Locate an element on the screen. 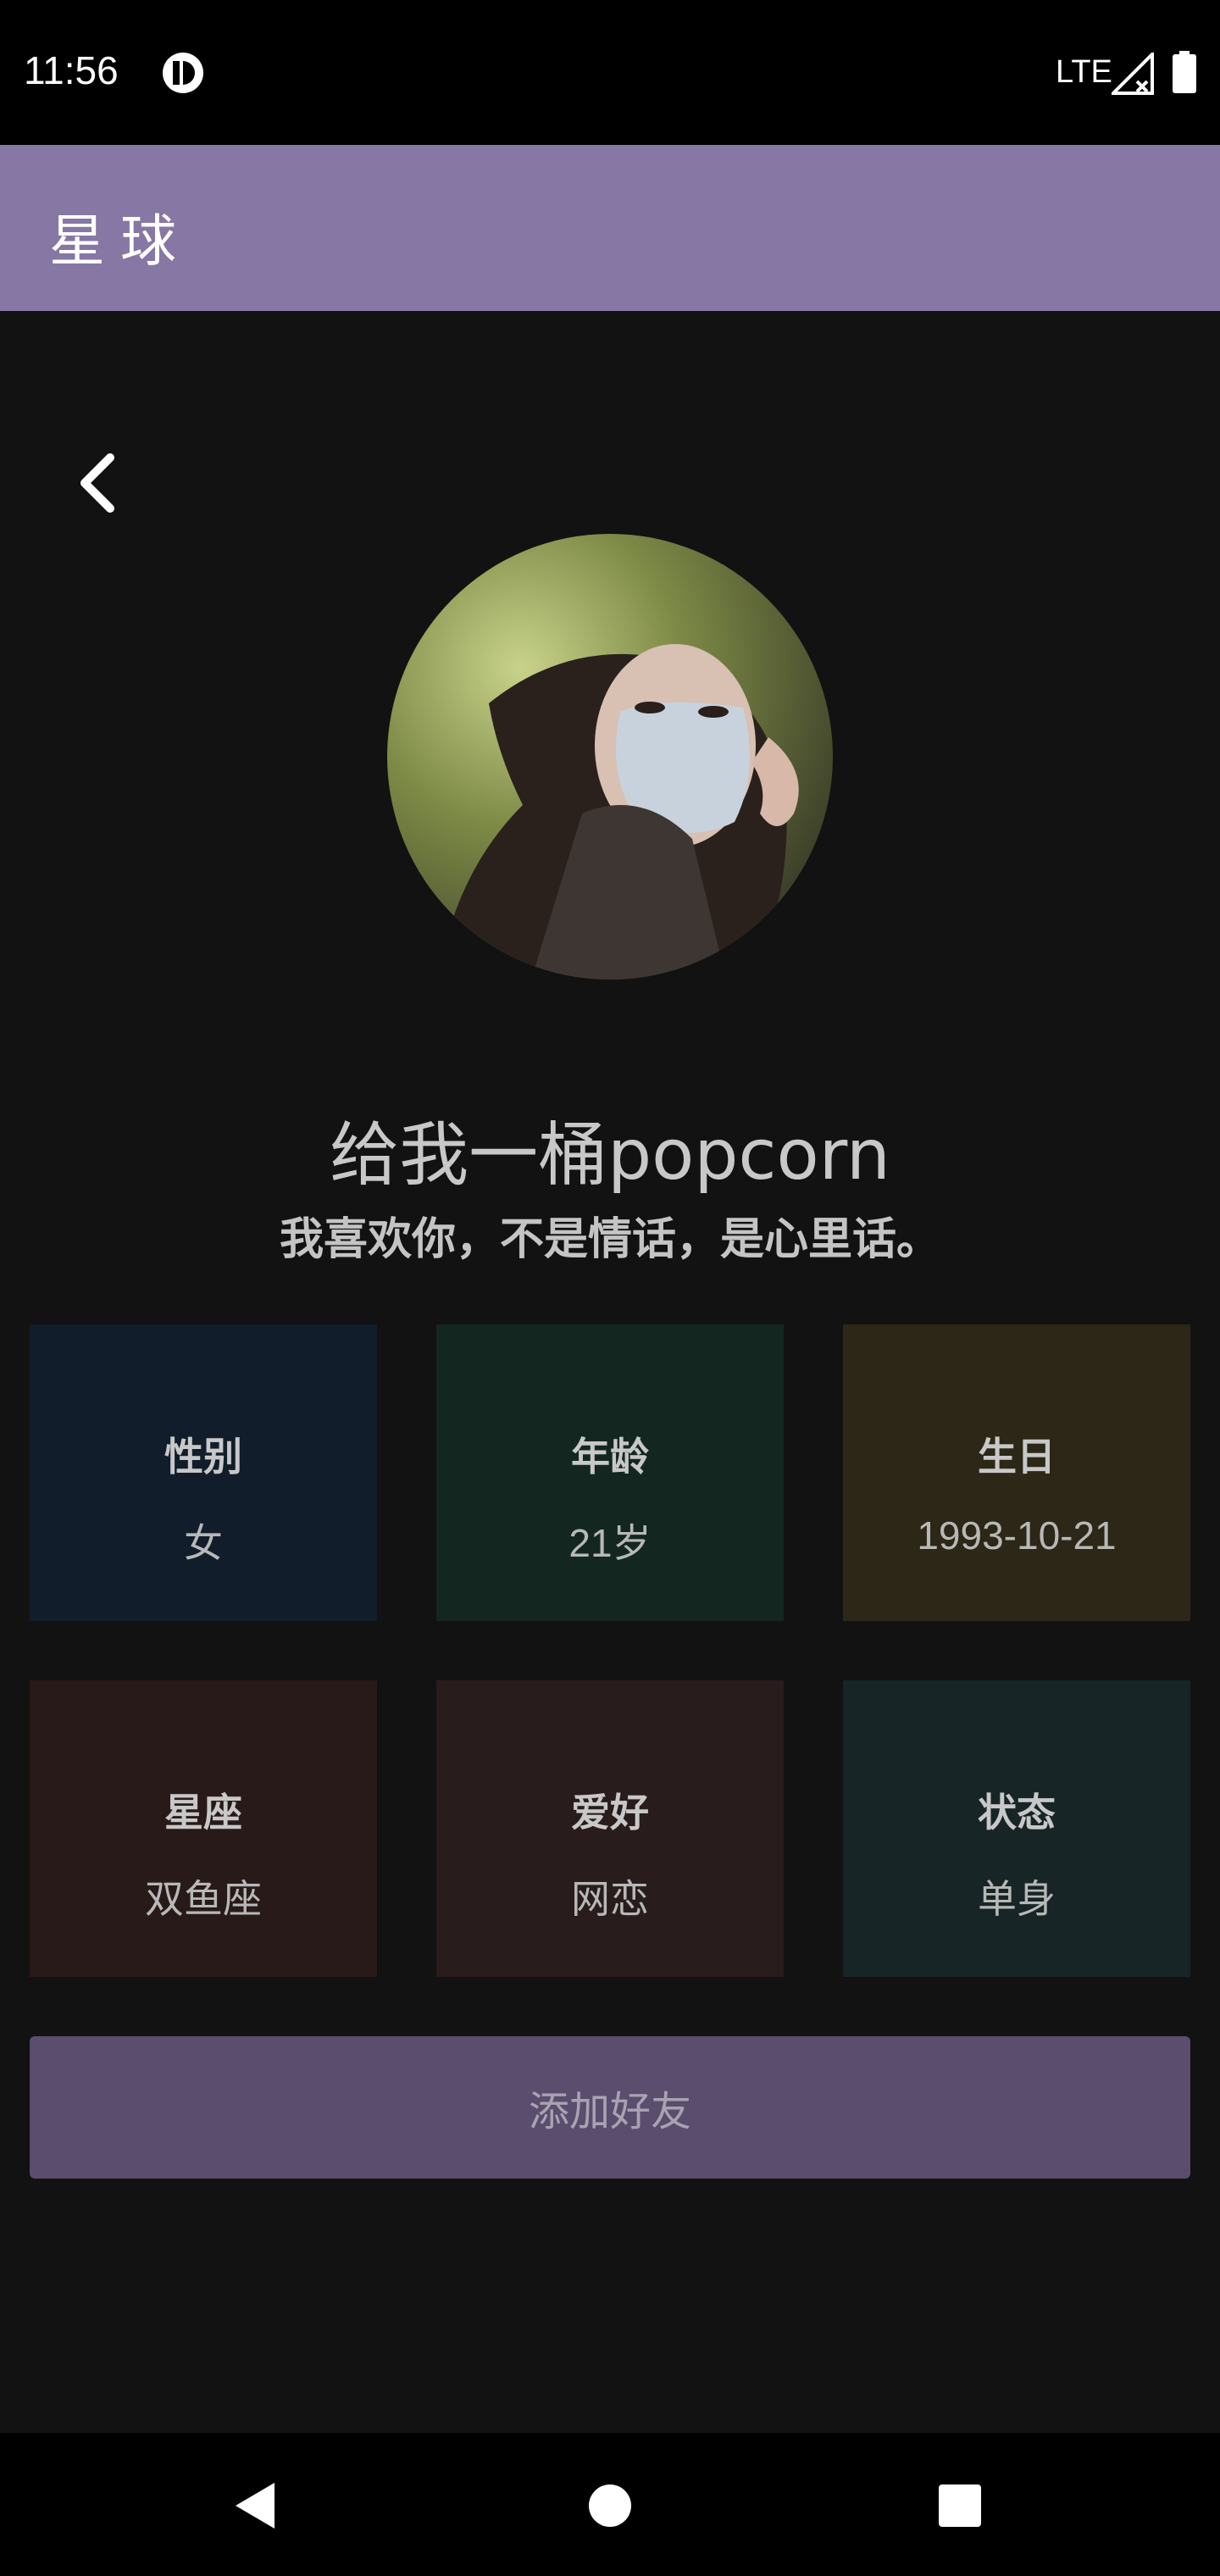 Image resolution: width=1220 pixels, height=2576 pixels. info-card-value: 女 is located at coordinates (203, 1543).